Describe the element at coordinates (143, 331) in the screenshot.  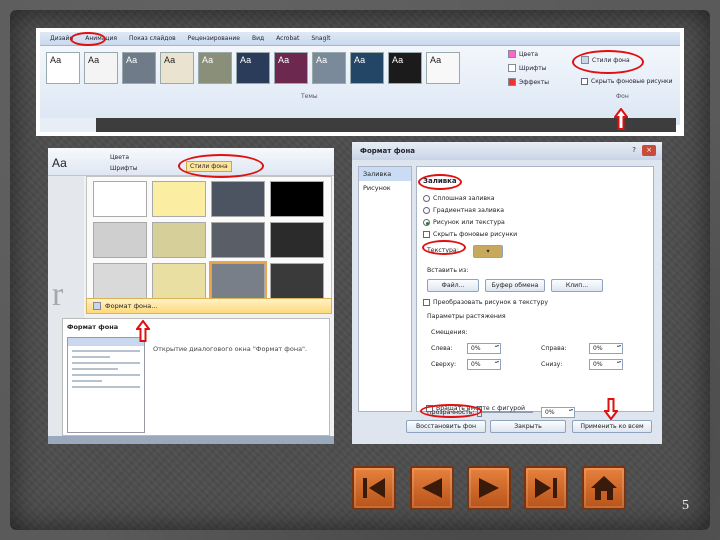
I see `up-arrow-icon` at that location.